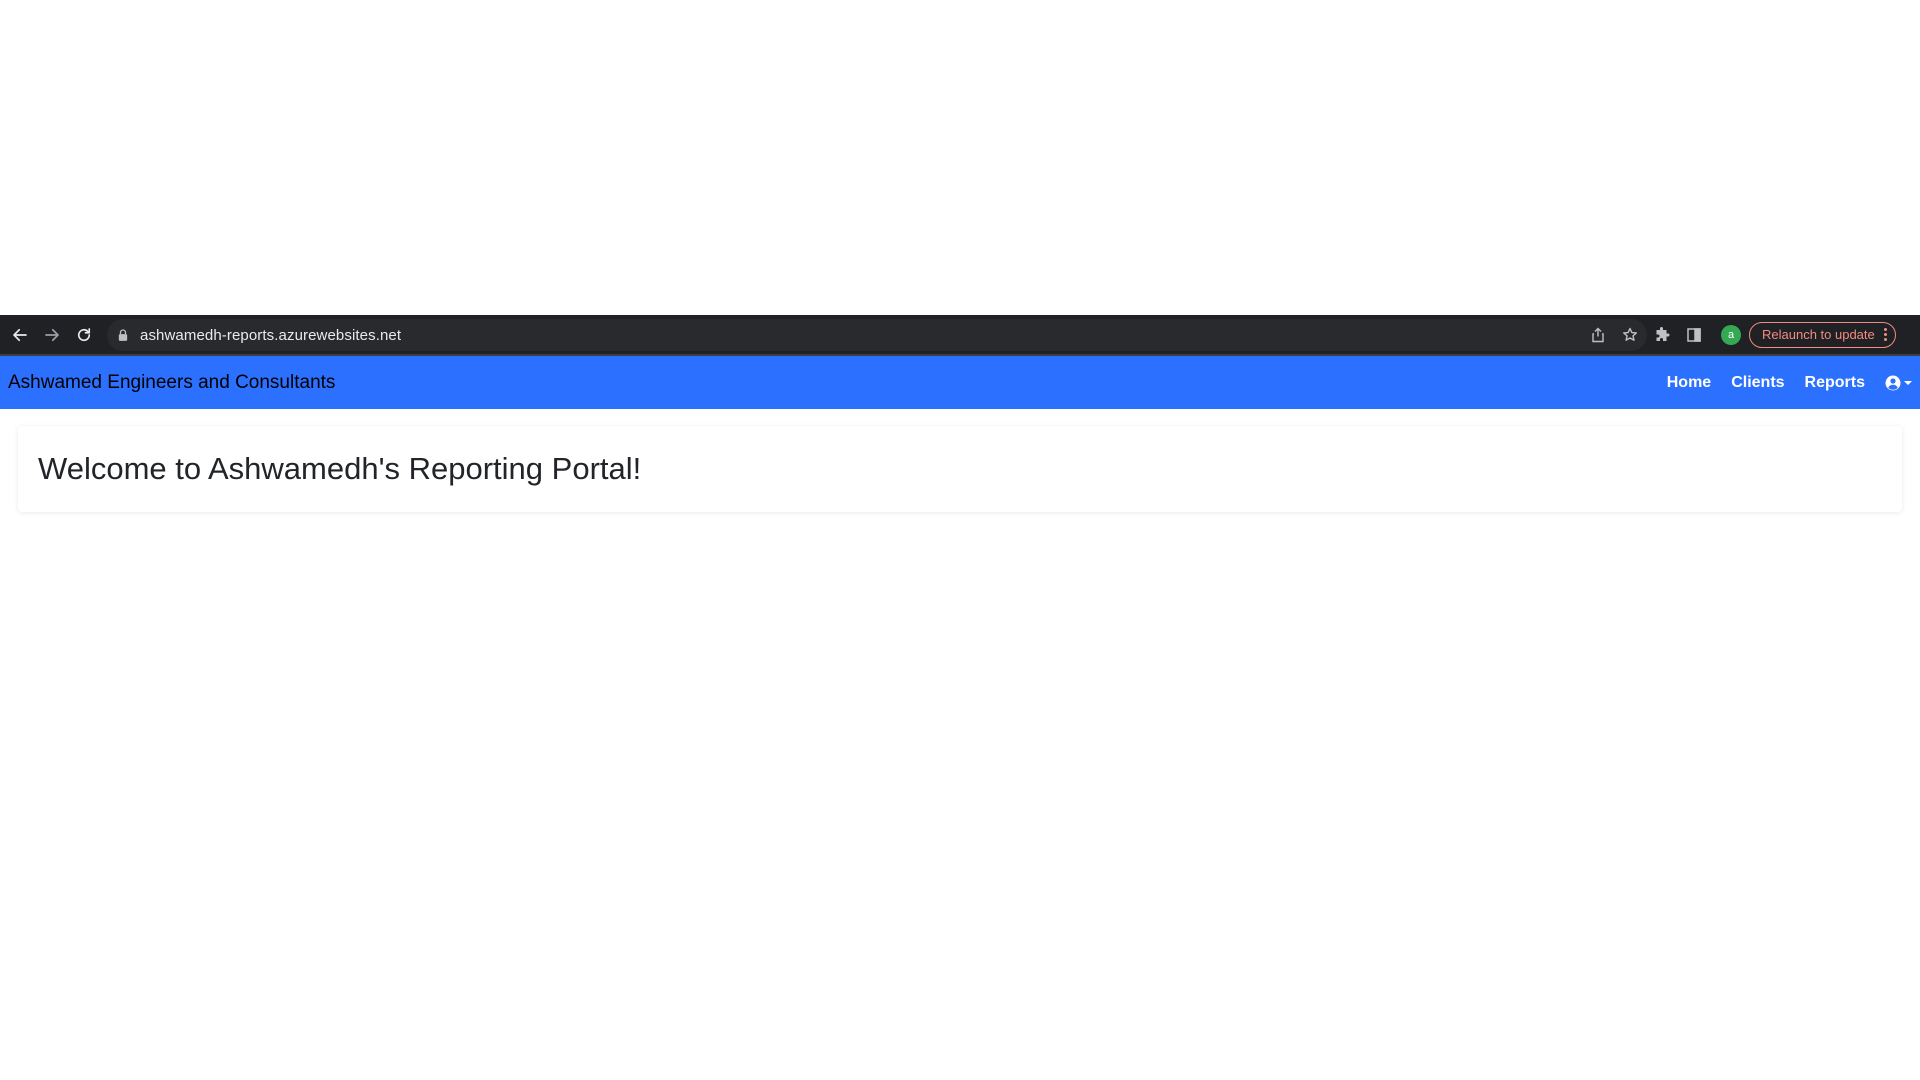  I want to click on nav-link-reports: Reports, so click(1835, 383).